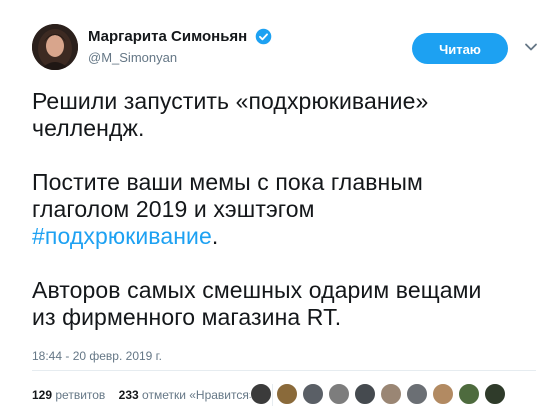 The height and width of the screenshot is (418, 552). Describe the element at coordinates (215, 236) in the screenshot. I see `tweet-line: .` at that location.